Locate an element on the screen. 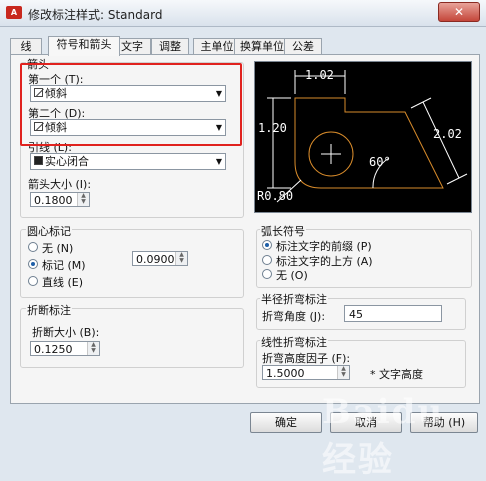  tab-fit: 调整 is located at coordinates (170, 46).